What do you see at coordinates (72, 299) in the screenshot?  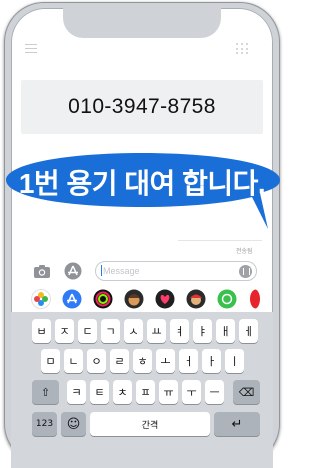 I see `app-store-icon` at bounding box center [72, 299].